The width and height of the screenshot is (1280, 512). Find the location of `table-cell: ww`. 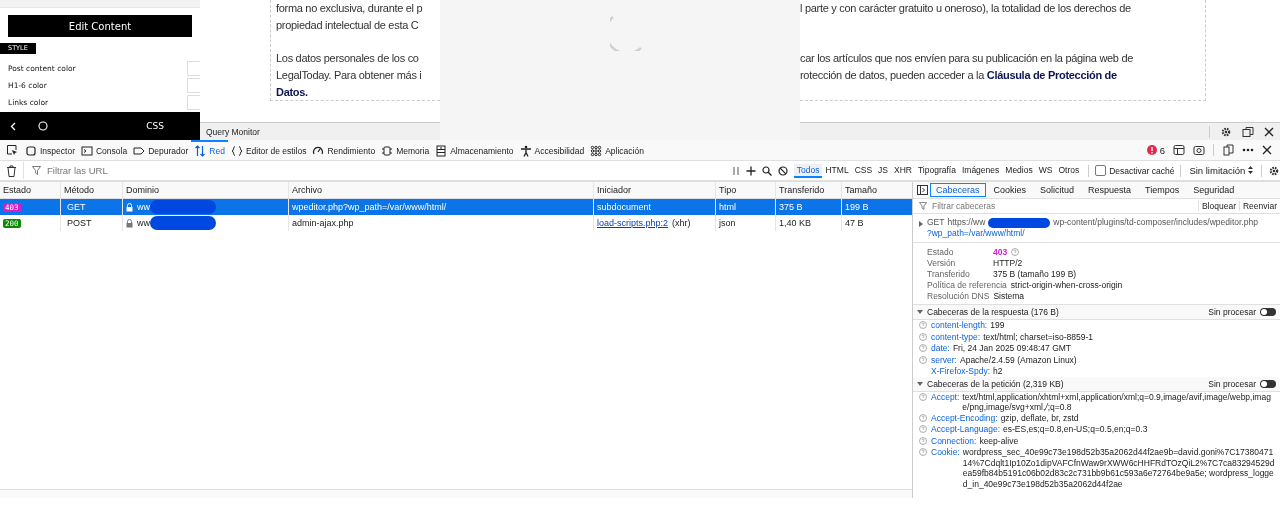

table-cell: ww is located at coordinates (143, 223).